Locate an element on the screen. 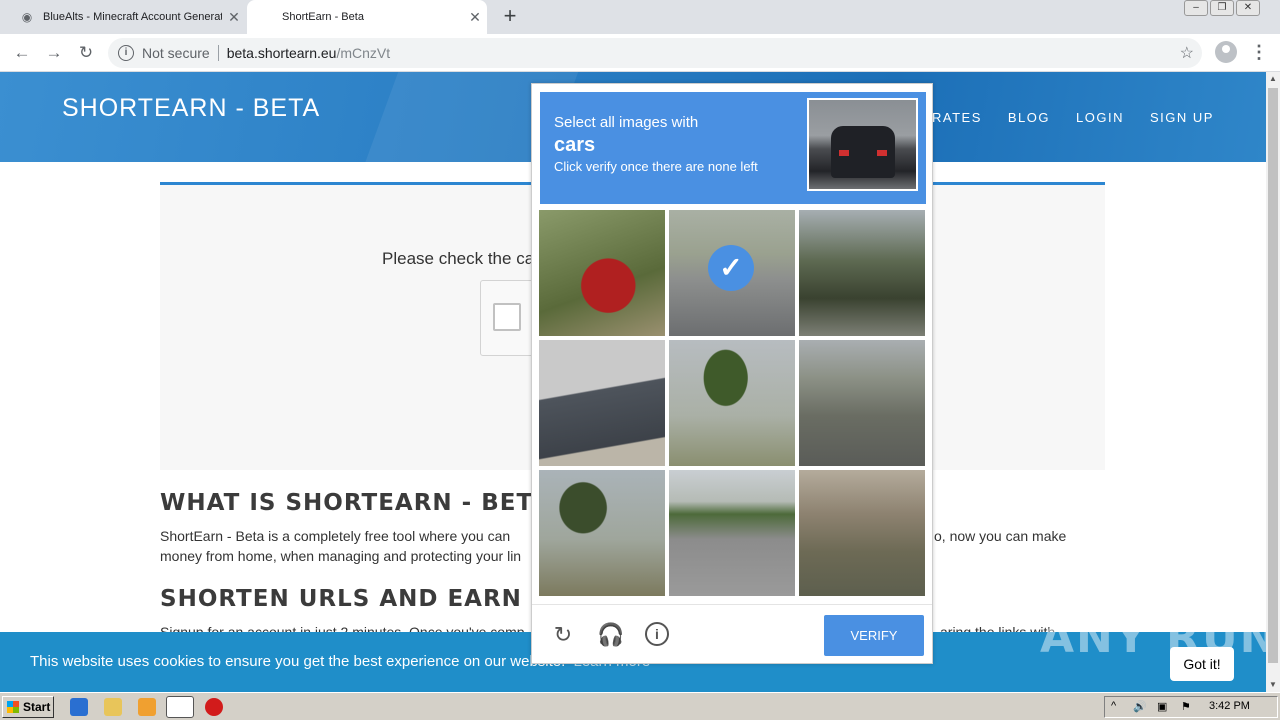 This screenshot has height=720, width=1280. window-controls: – ❐ ✕ is located at coordinates (1221, 9).